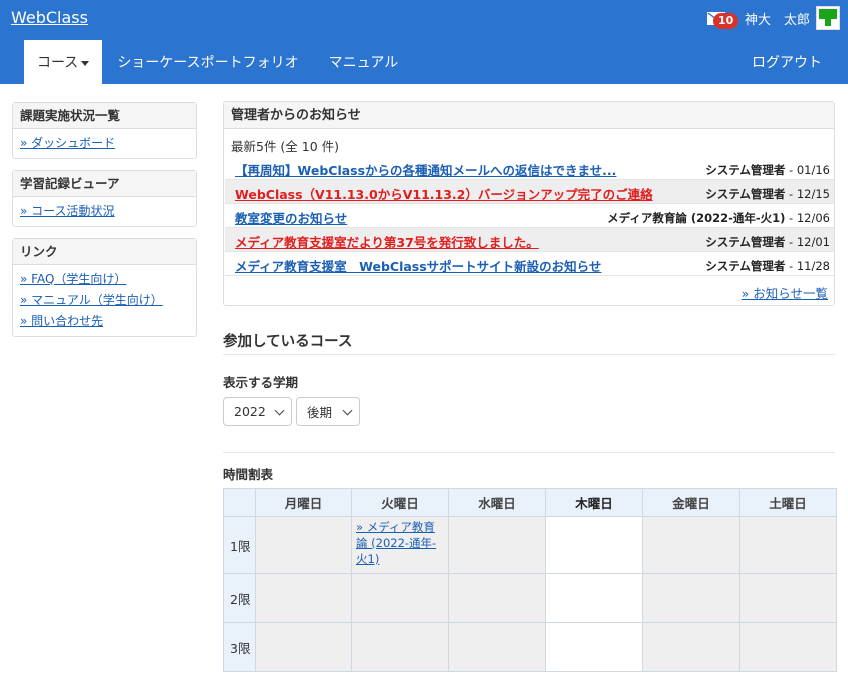  Describe the element at coordinates (239, 598) in the screenshot. I see `period-label: 2限` at that location.